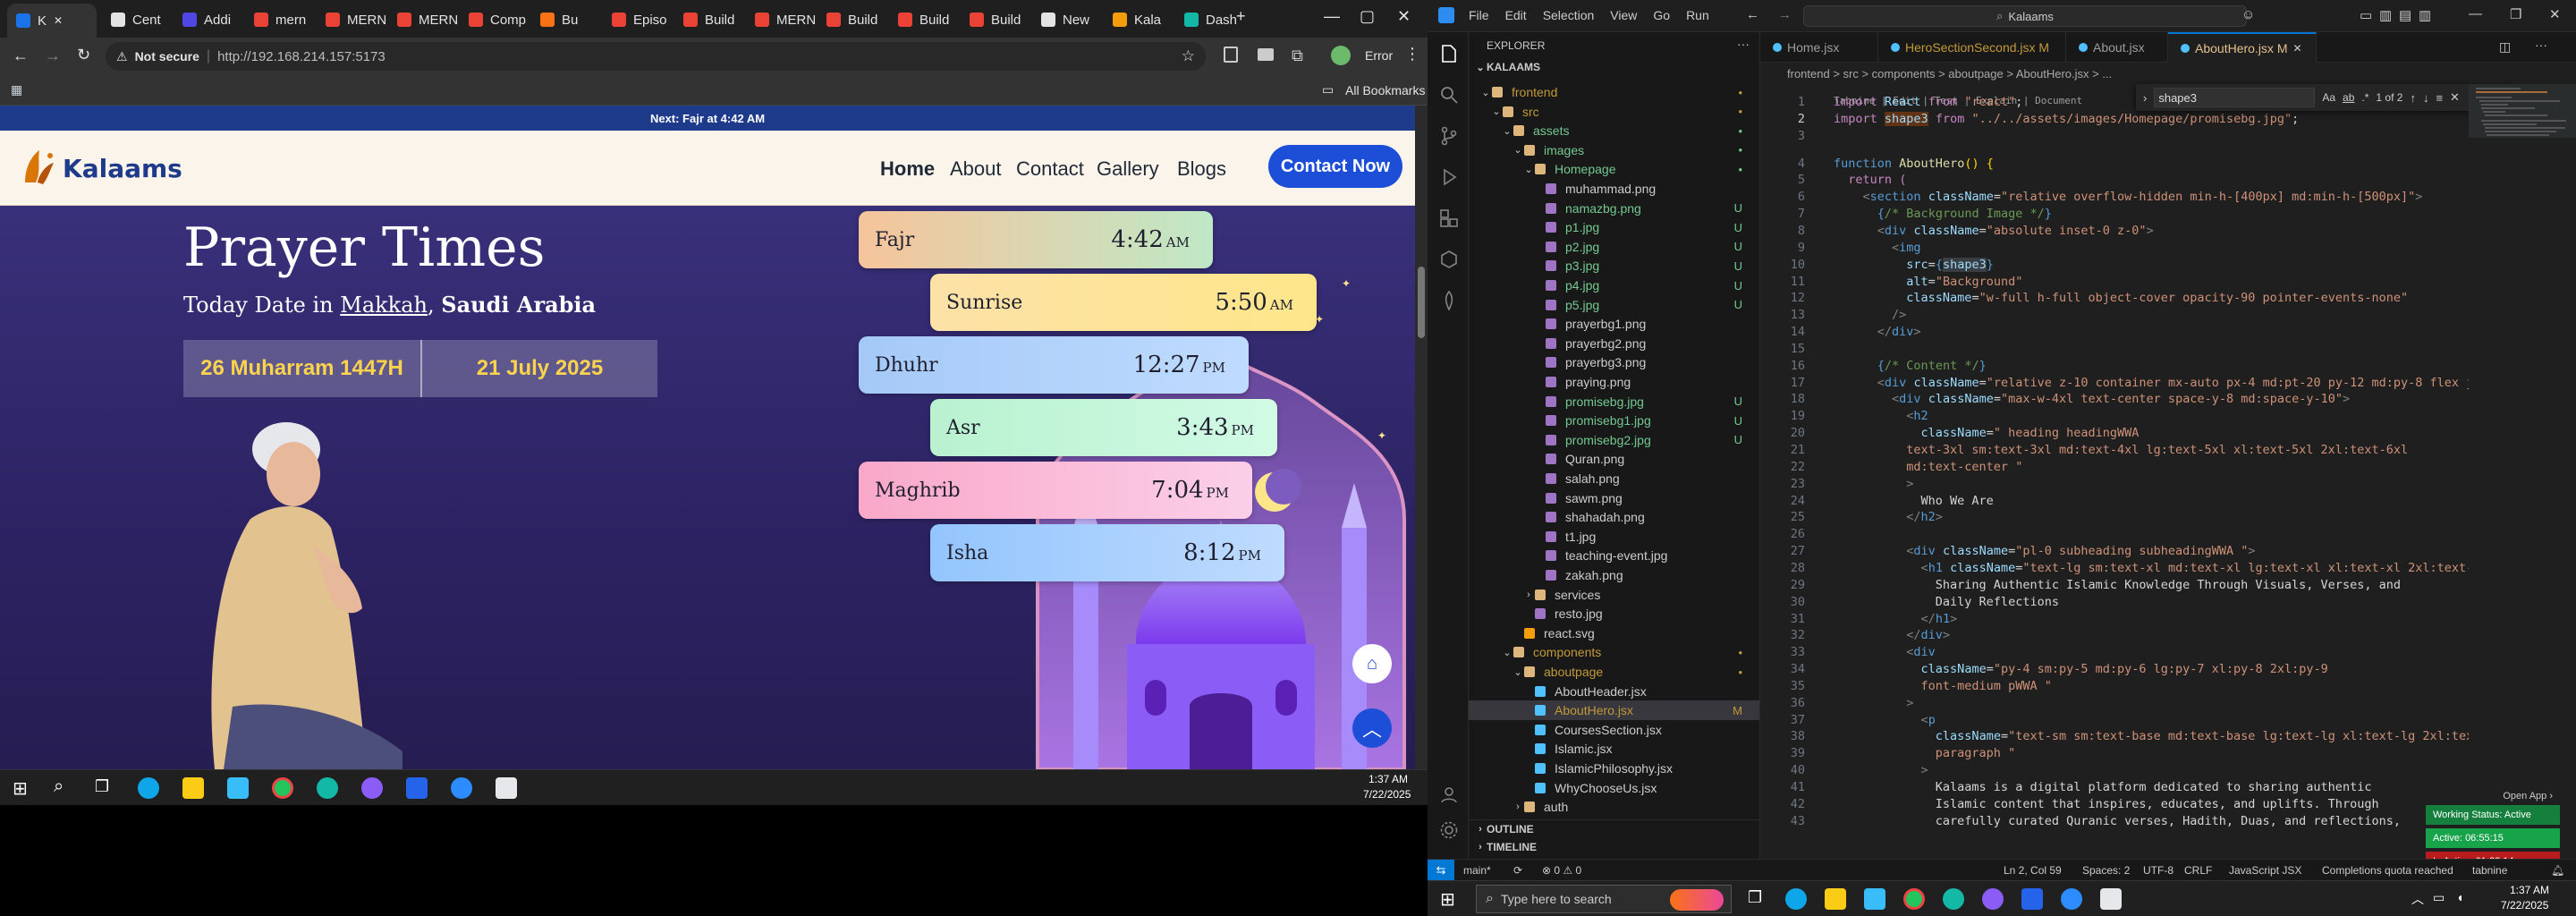 This screenshot has height=916, width=2576. Describe the element at coordinates (1477, 870) in the screenshot. I see `git-branch: main*` at that location.